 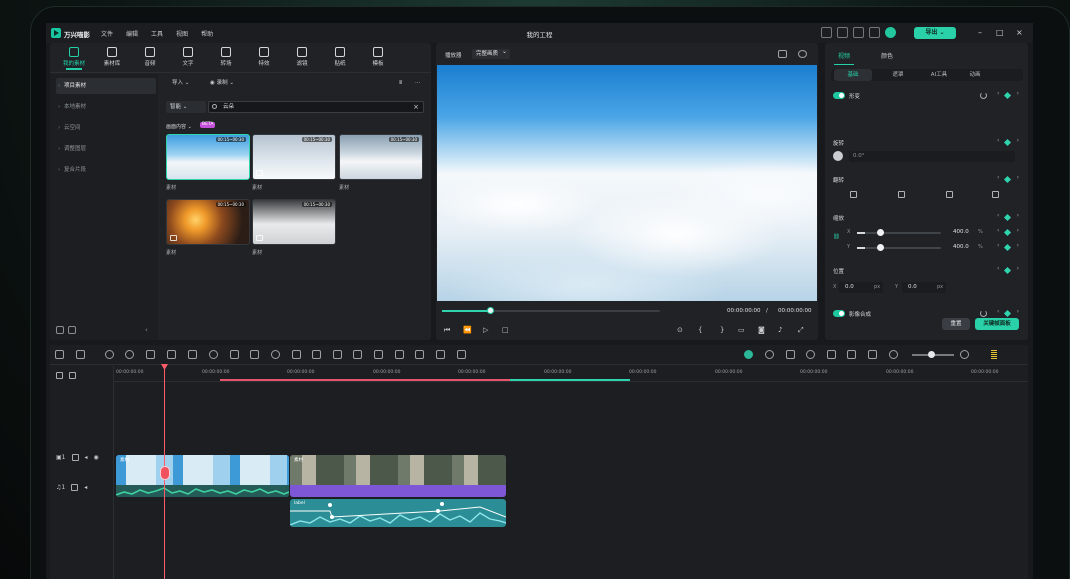 I want to click on render-icon, so click(x=748, y=354).